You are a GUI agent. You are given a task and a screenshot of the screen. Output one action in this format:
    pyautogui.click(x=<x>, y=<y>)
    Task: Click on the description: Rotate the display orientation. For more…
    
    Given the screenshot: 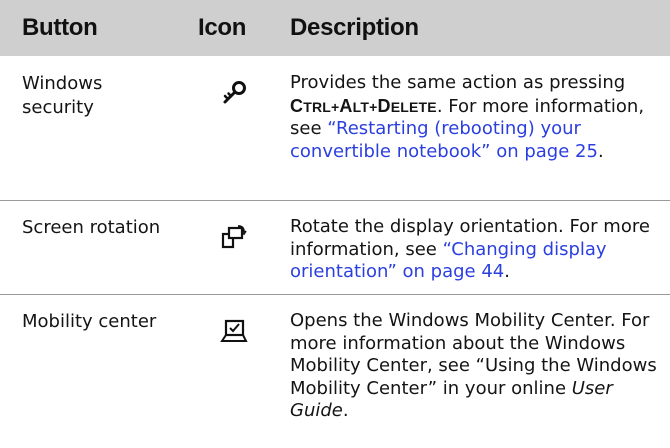 What is the action you would take?
    pyautogui.click(x=475, y=250)
    